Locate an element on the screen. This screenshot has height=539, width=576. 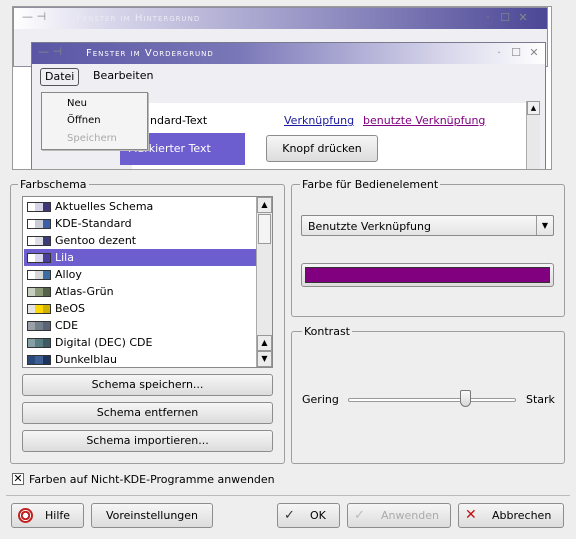
scheme-list-item-label: Digital (DEC) CDE is located at coordinates (104, 342).